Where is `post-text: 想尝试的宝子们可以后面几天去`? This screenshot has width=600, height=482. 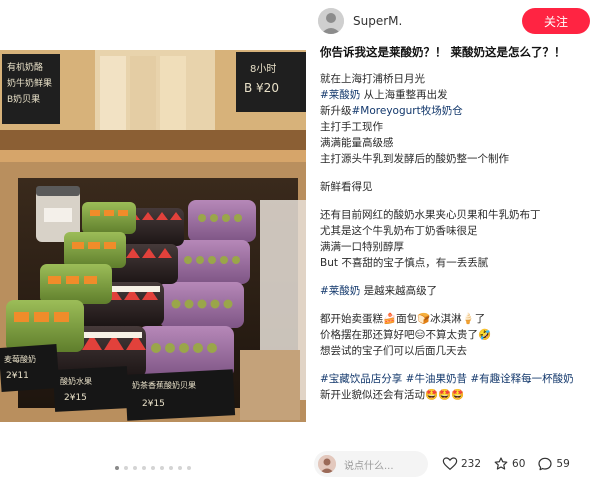 post-text: 想尝试的宝子们可以后面几天去 is located at coordinates (393, 351).